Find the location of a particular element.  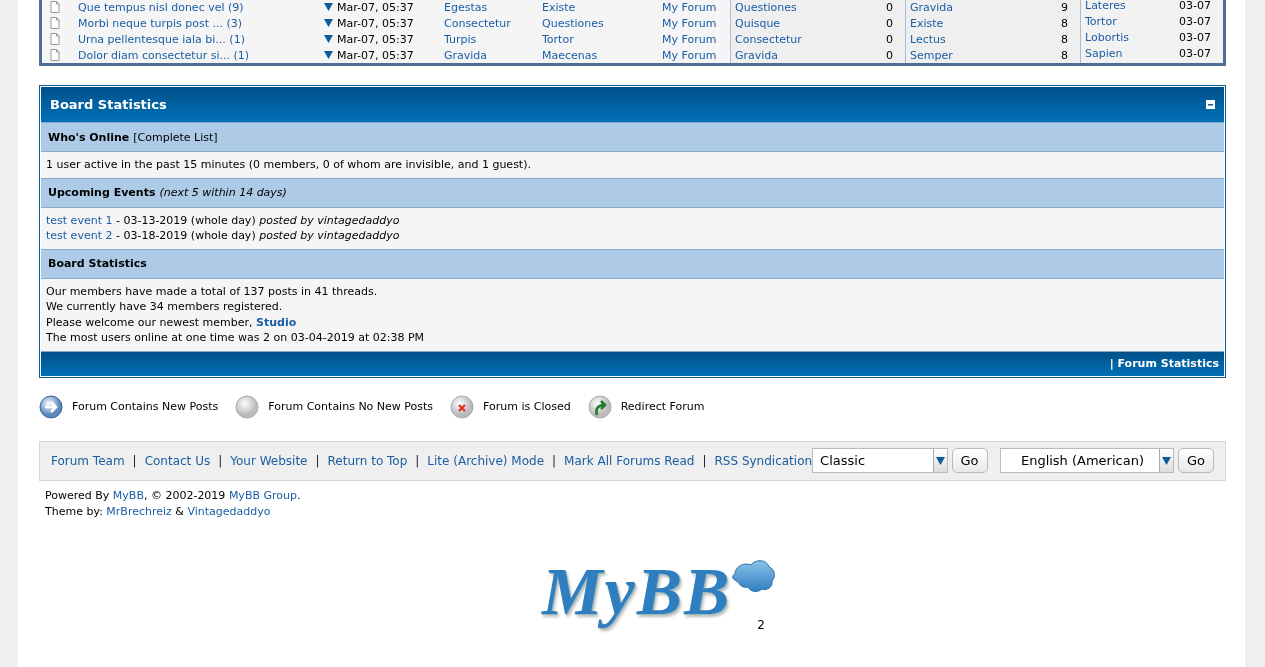

section-title: Upcoming Events is located at coordinates (102, 192).